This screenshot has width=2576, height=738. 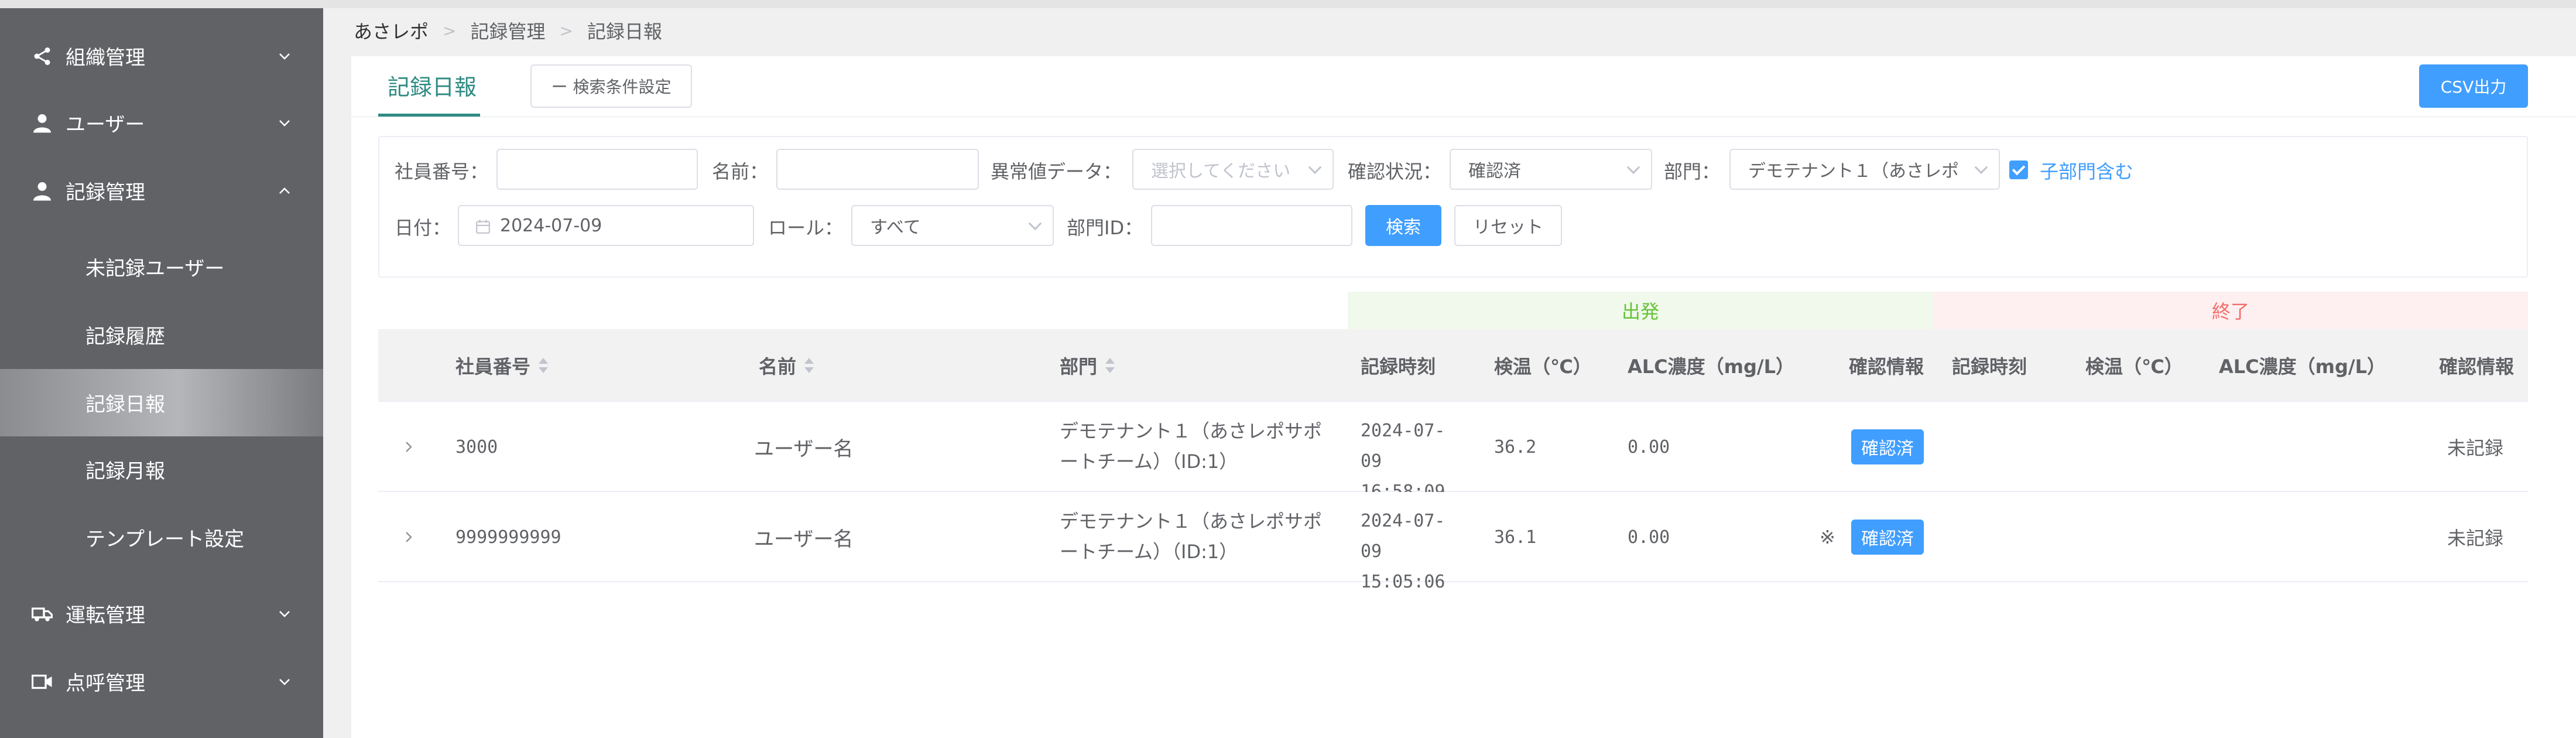 What do you see at coordinates (611, 86) in the screenshot?
I see `search-condition-button: ー 検索条件設定` at bounding box center [611, 86].